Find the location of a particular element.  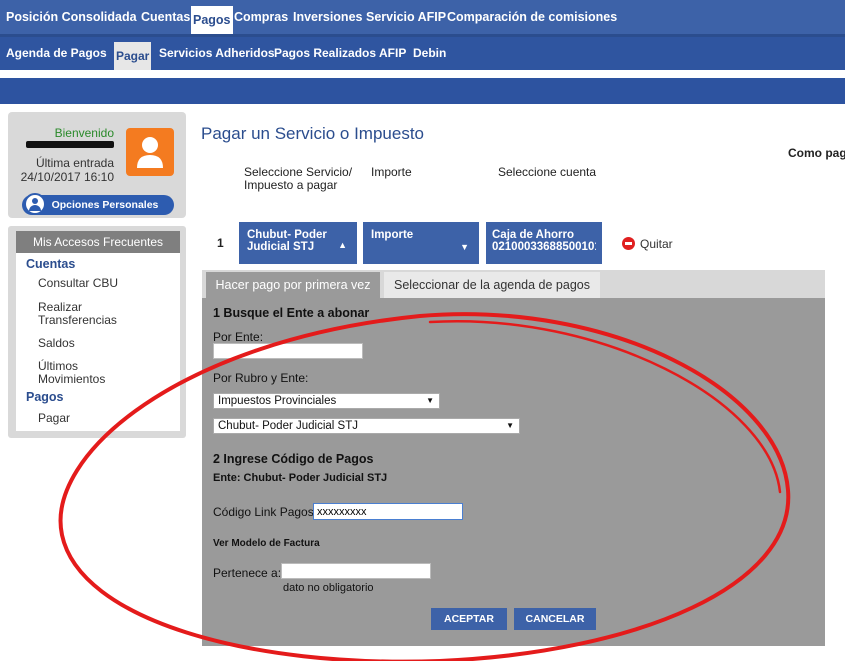

link-ultimos-movimientos: Últimos Movimientos is located at coordinates (78, 373).